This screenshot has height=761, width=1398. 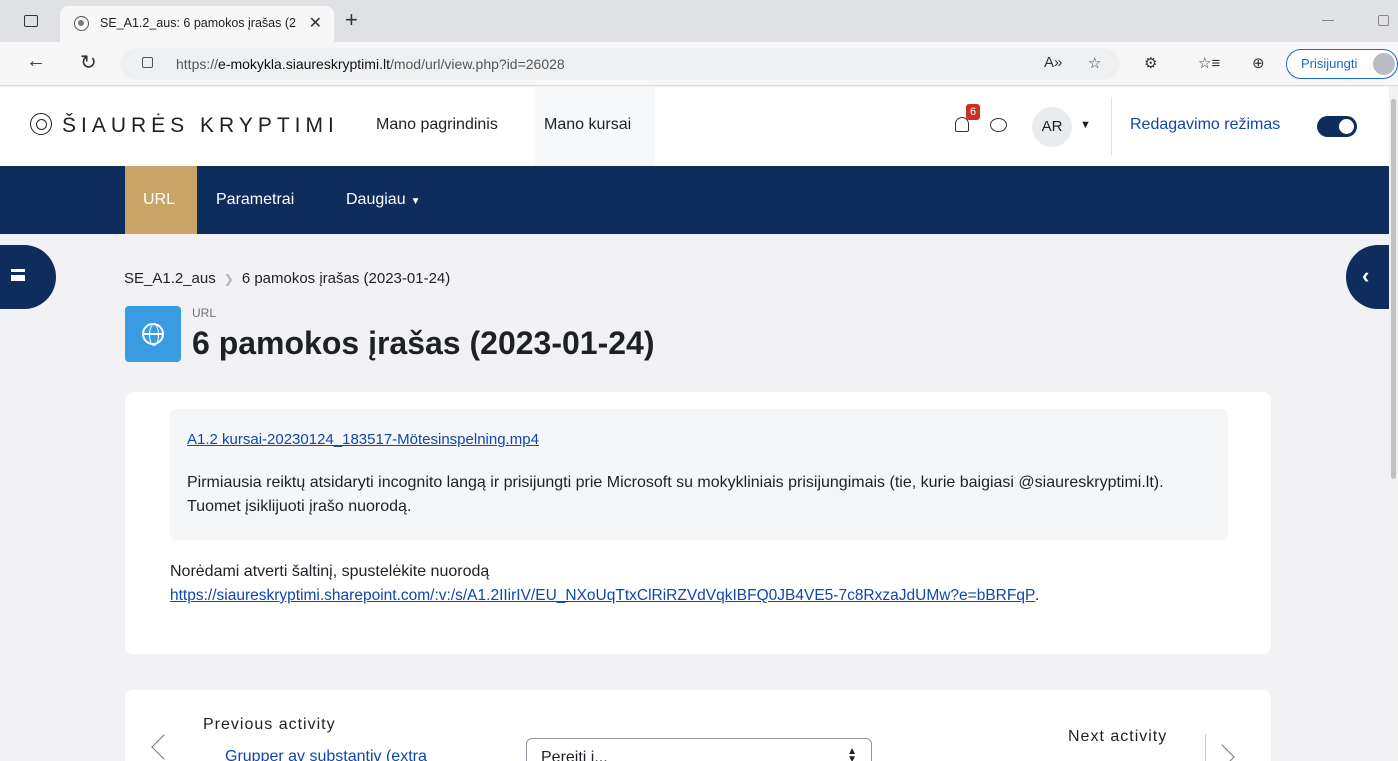 What do you see at coordinates (18, 275) in the screenshot?
I see `list-icon` at bounding box center [18, 275].